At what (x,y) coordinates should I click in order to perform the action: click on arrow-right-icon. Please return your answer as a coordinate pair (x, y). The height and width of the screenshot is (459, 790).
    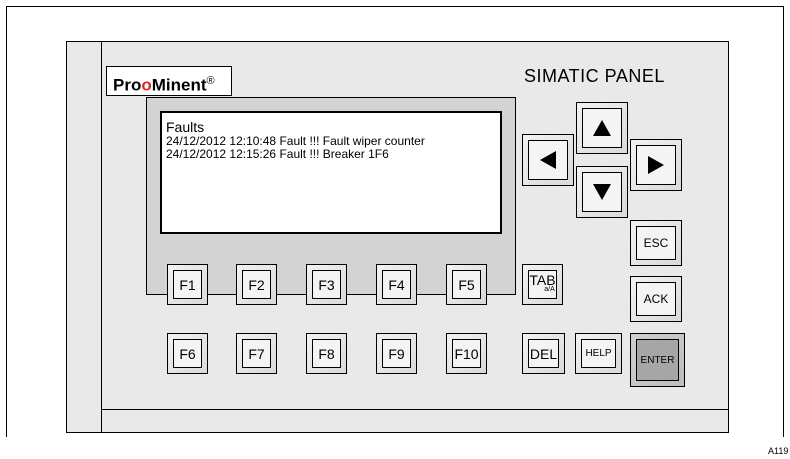
    Looking at the image, I should click on (656, 165).